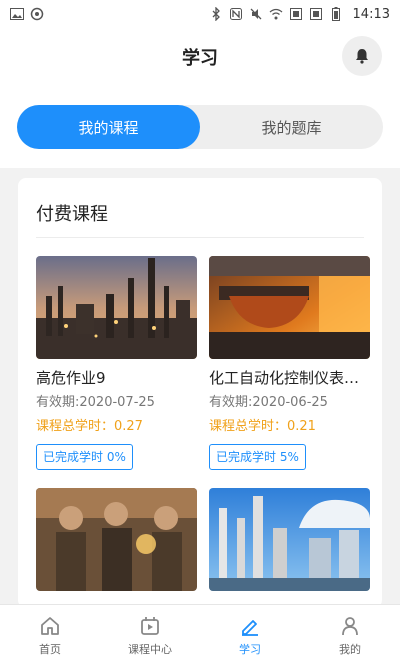 This screenshot has width=400, height=666. I want to click on course-center-icon, so click(150, 625).